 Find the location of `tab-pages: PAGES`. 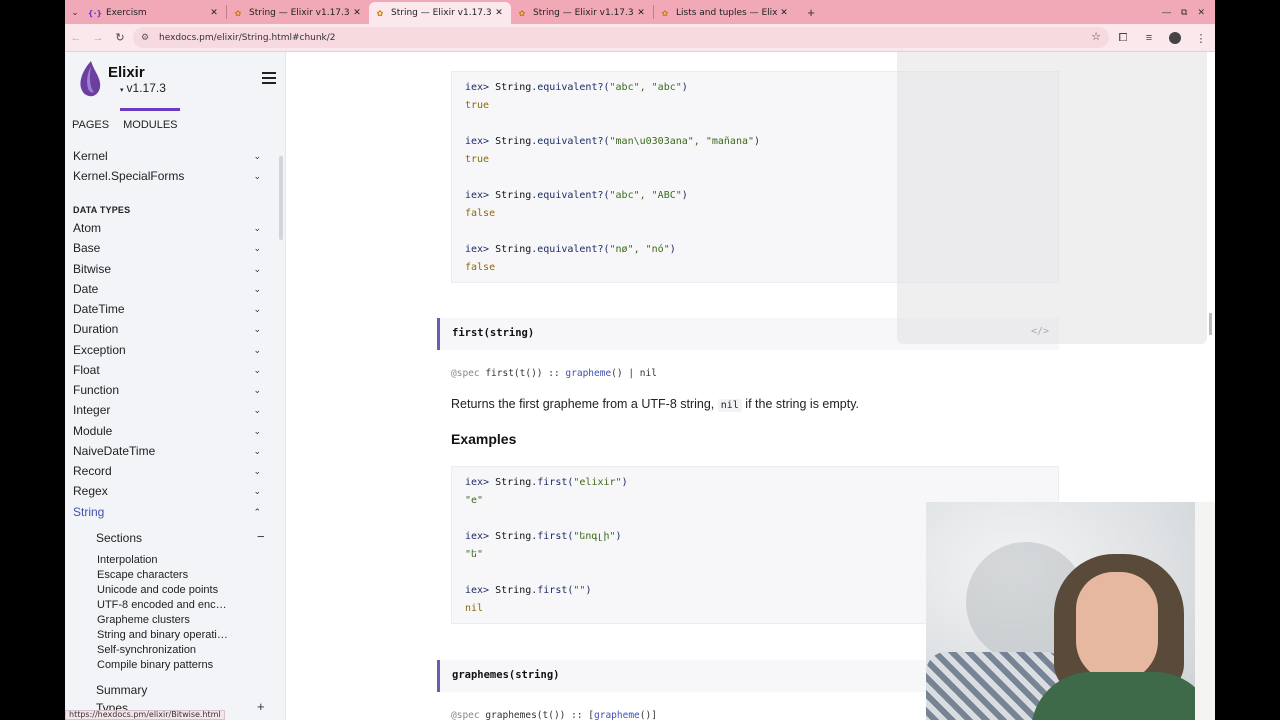

tab-pages: PAGES is located at coordinates (90, 125).